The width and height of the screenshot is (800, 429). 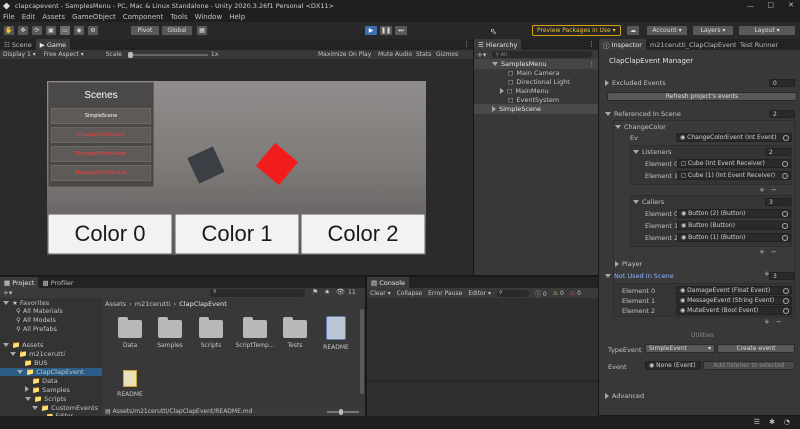 What do you see at coordinates (145, 30) in the screenshot?
I see `pivot-button: Pivot` at bounding box center [145, 30].